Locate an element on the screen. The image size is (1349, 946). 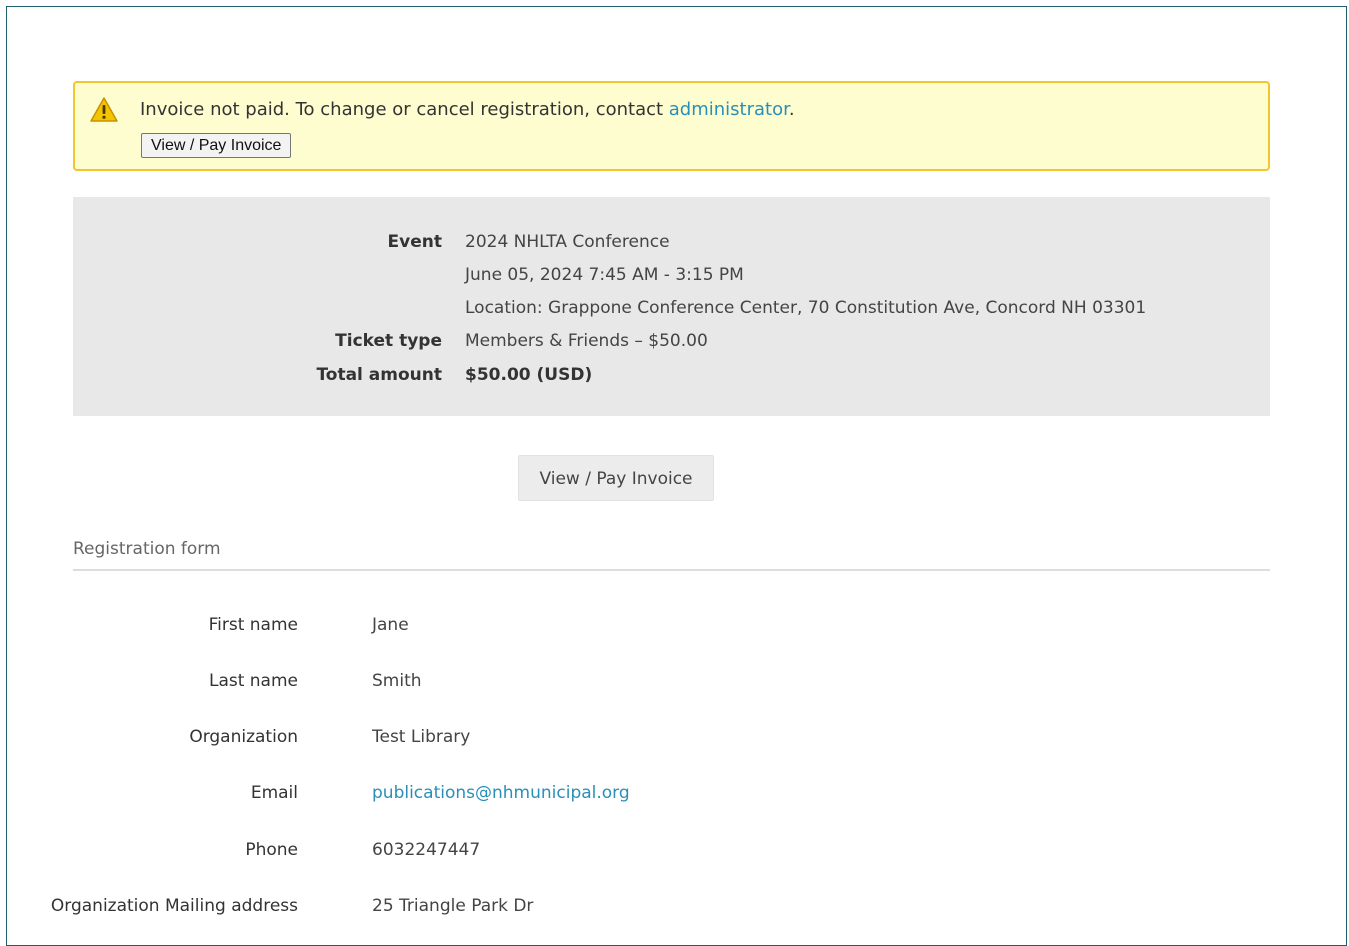
summary-row-event: Event 2024 NHLTA Conference is located at coordinates (671, 244).